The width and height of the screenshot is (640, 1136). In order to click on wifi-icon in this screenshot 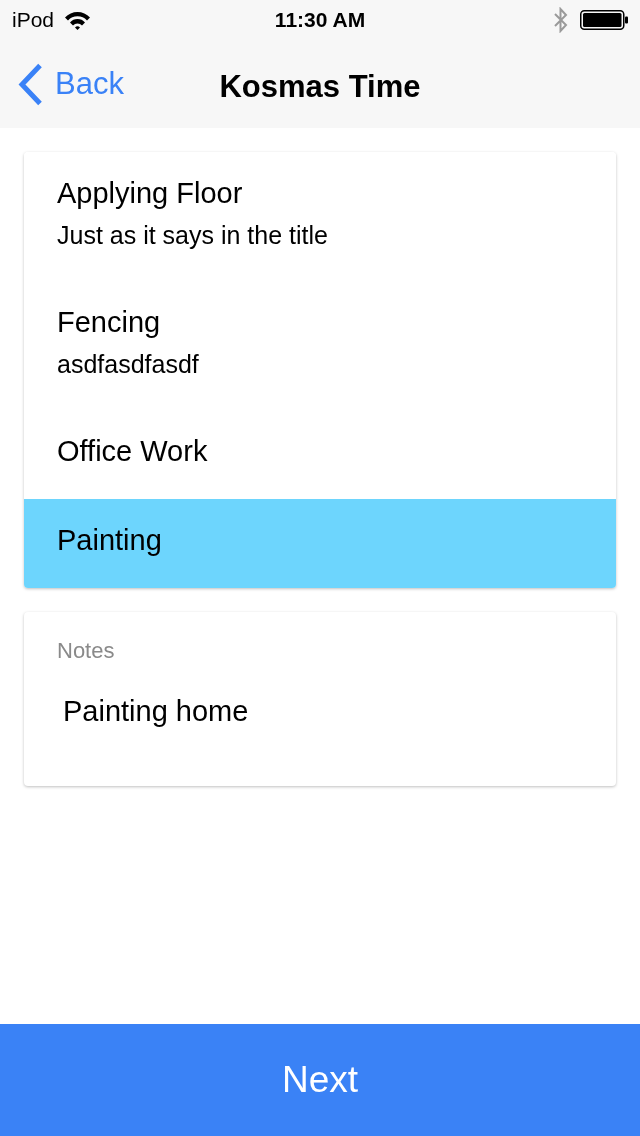, I will do `click(78, 20)`.